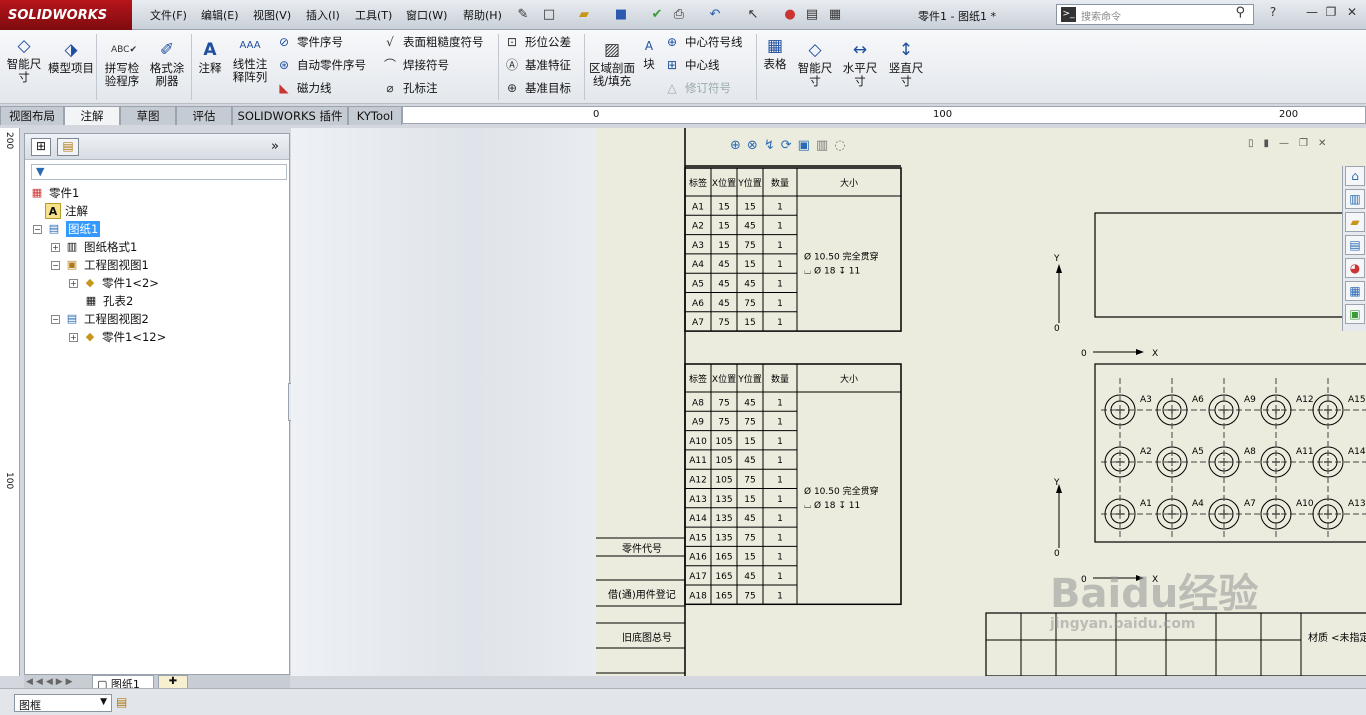 The image size is (1366, 715). What do you see at coordinates (1273, 14) in the screenshot?
I see `help-icon: ?` at bounding box center [1273, 14].